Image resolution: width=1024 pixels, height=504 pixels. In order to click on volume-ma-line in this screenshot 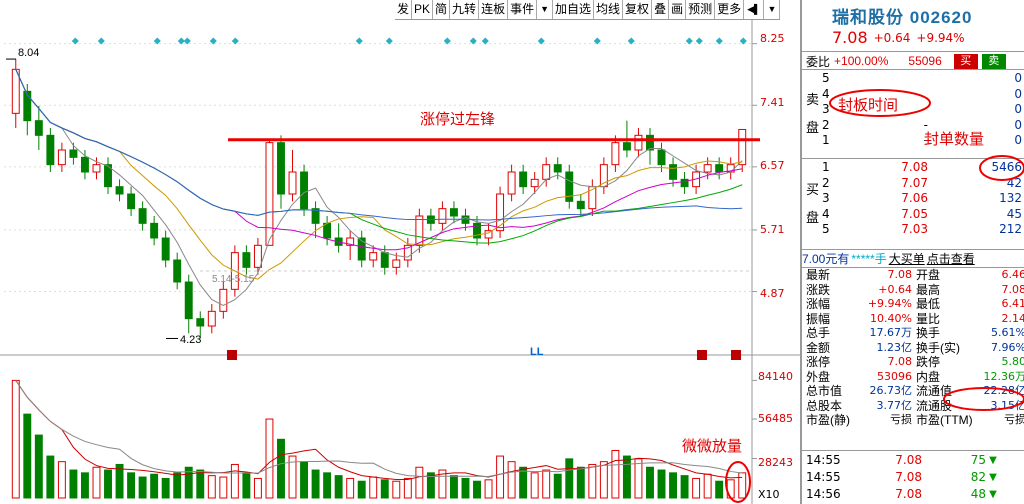, I will do `click(379, 428)`.